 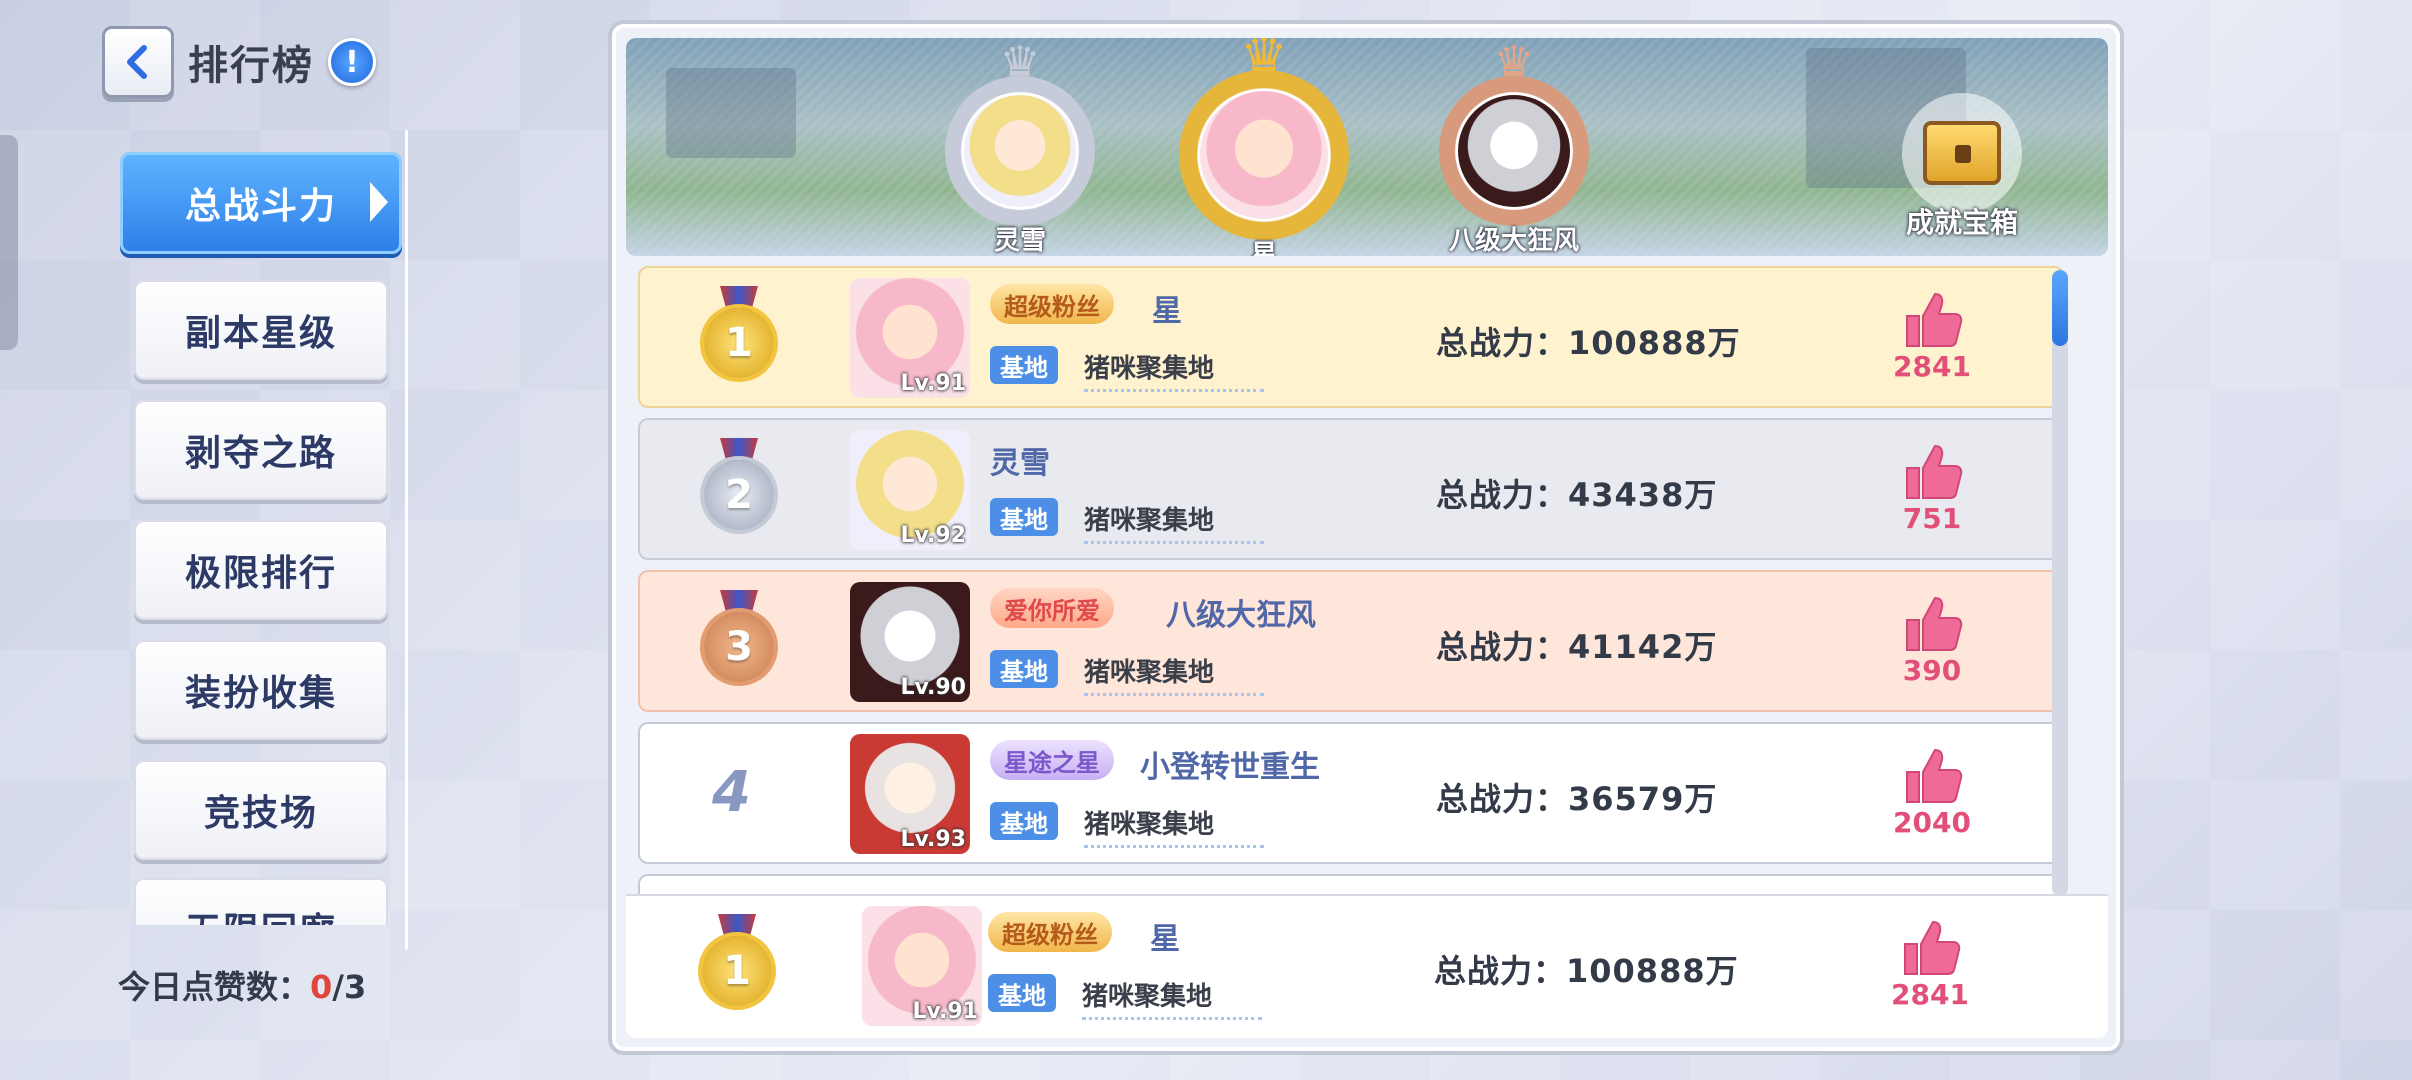 I want to click on medal-rank: 2, so click(x=739, y=495).